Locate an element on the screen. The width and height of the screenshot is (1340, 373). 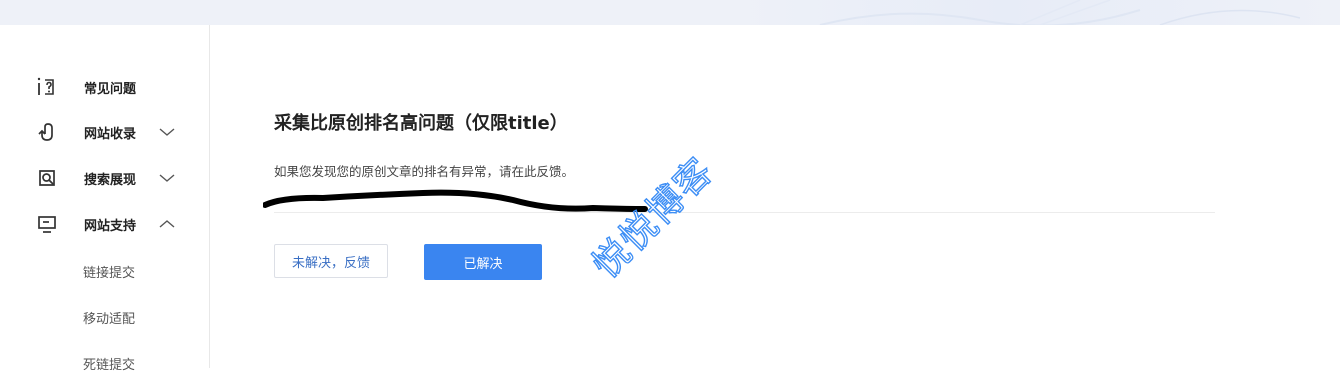
chevron-up-icon is located at coordinates (167, 224).